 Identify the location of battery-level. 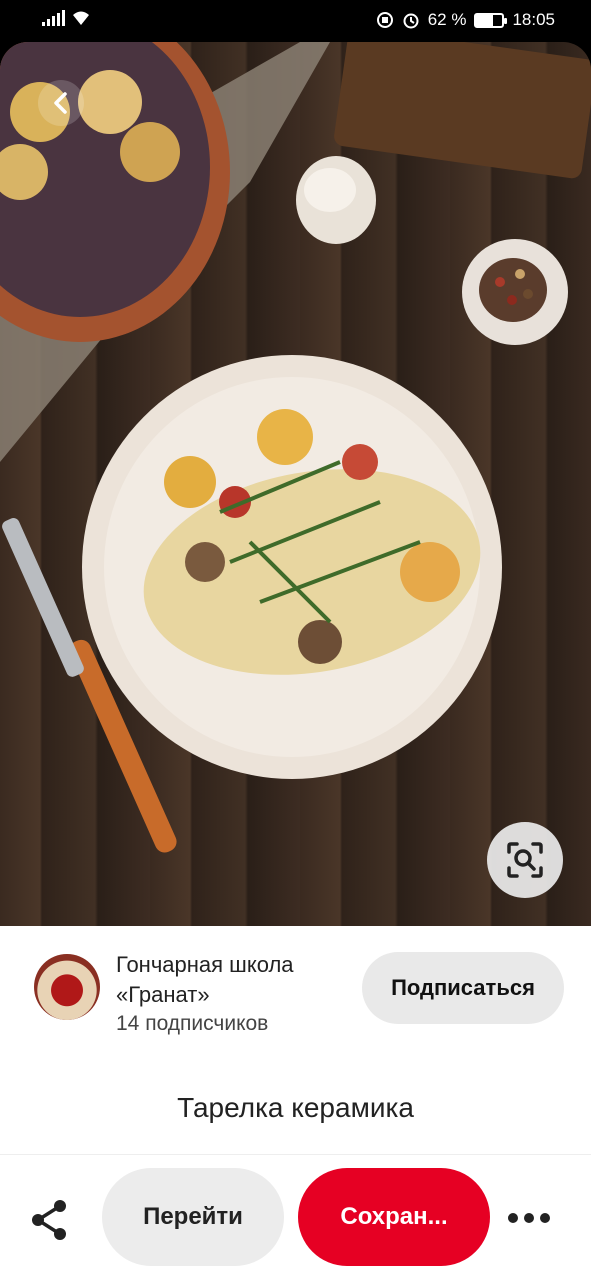
(484, 20).